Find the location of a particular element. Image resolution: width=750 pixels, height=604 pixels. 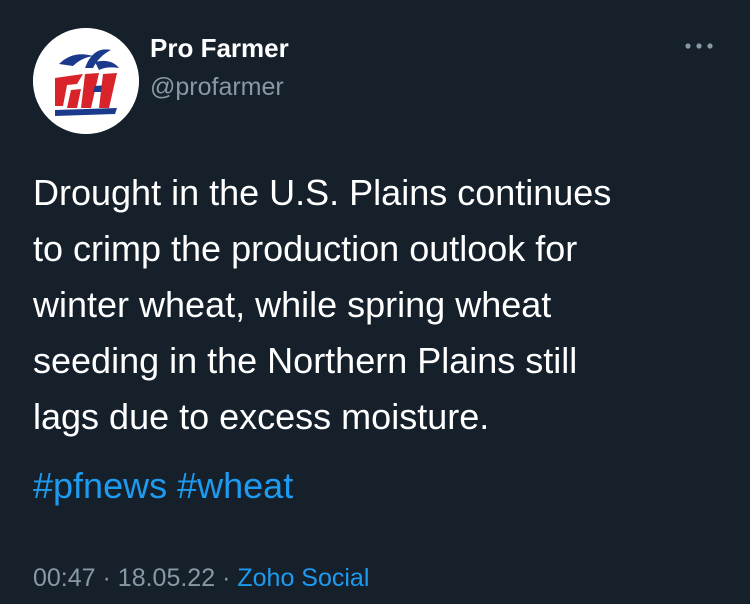

avatar is located at coordinates (86, 81).